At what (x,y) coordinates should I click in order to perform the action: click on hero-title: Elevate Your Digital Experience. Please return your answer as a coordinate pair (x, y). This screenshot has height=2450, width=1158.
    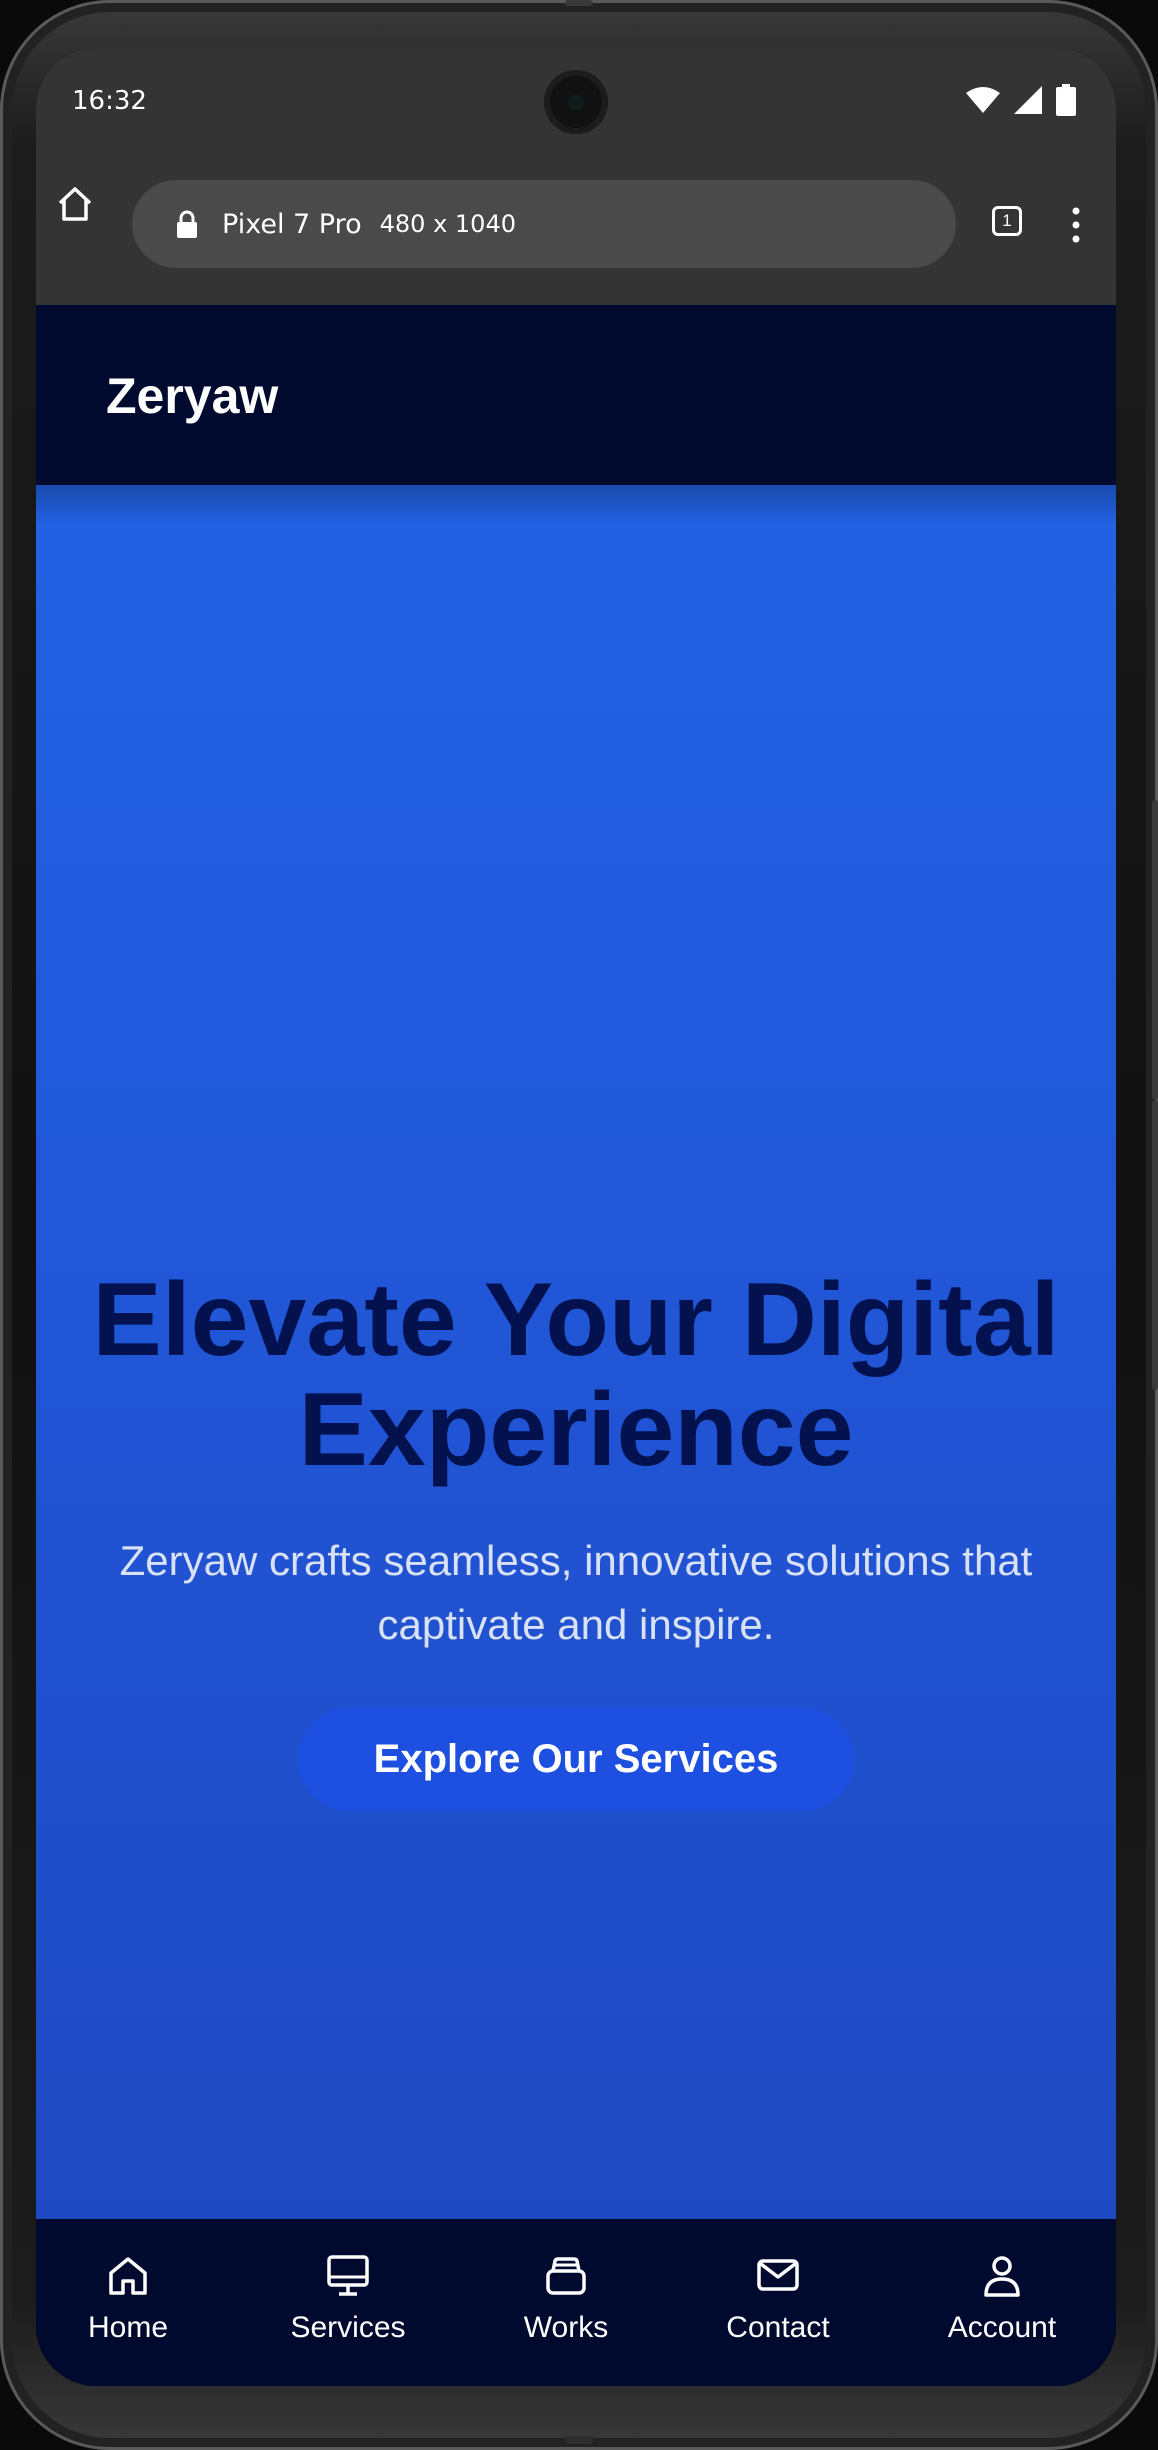
    Looking at the image, I should click on (576, 1375).